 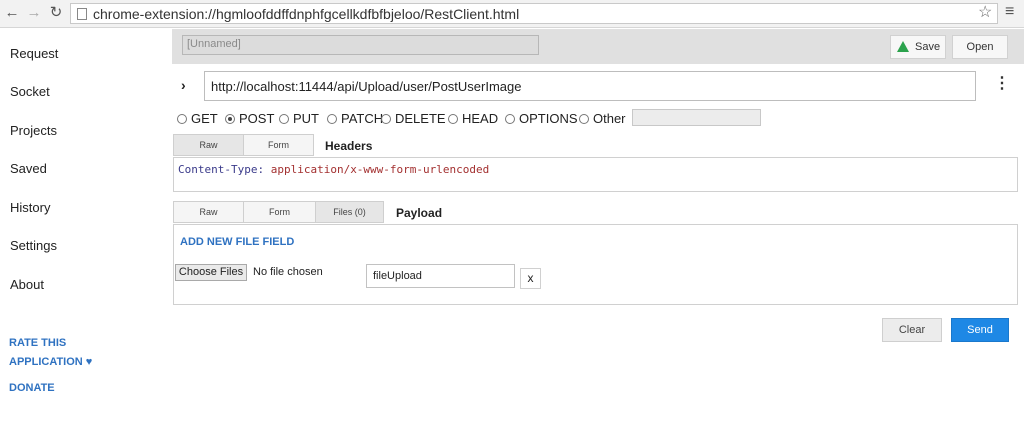 I want to click on choose-files-button: Choose Files, so click(x=211, y=272).